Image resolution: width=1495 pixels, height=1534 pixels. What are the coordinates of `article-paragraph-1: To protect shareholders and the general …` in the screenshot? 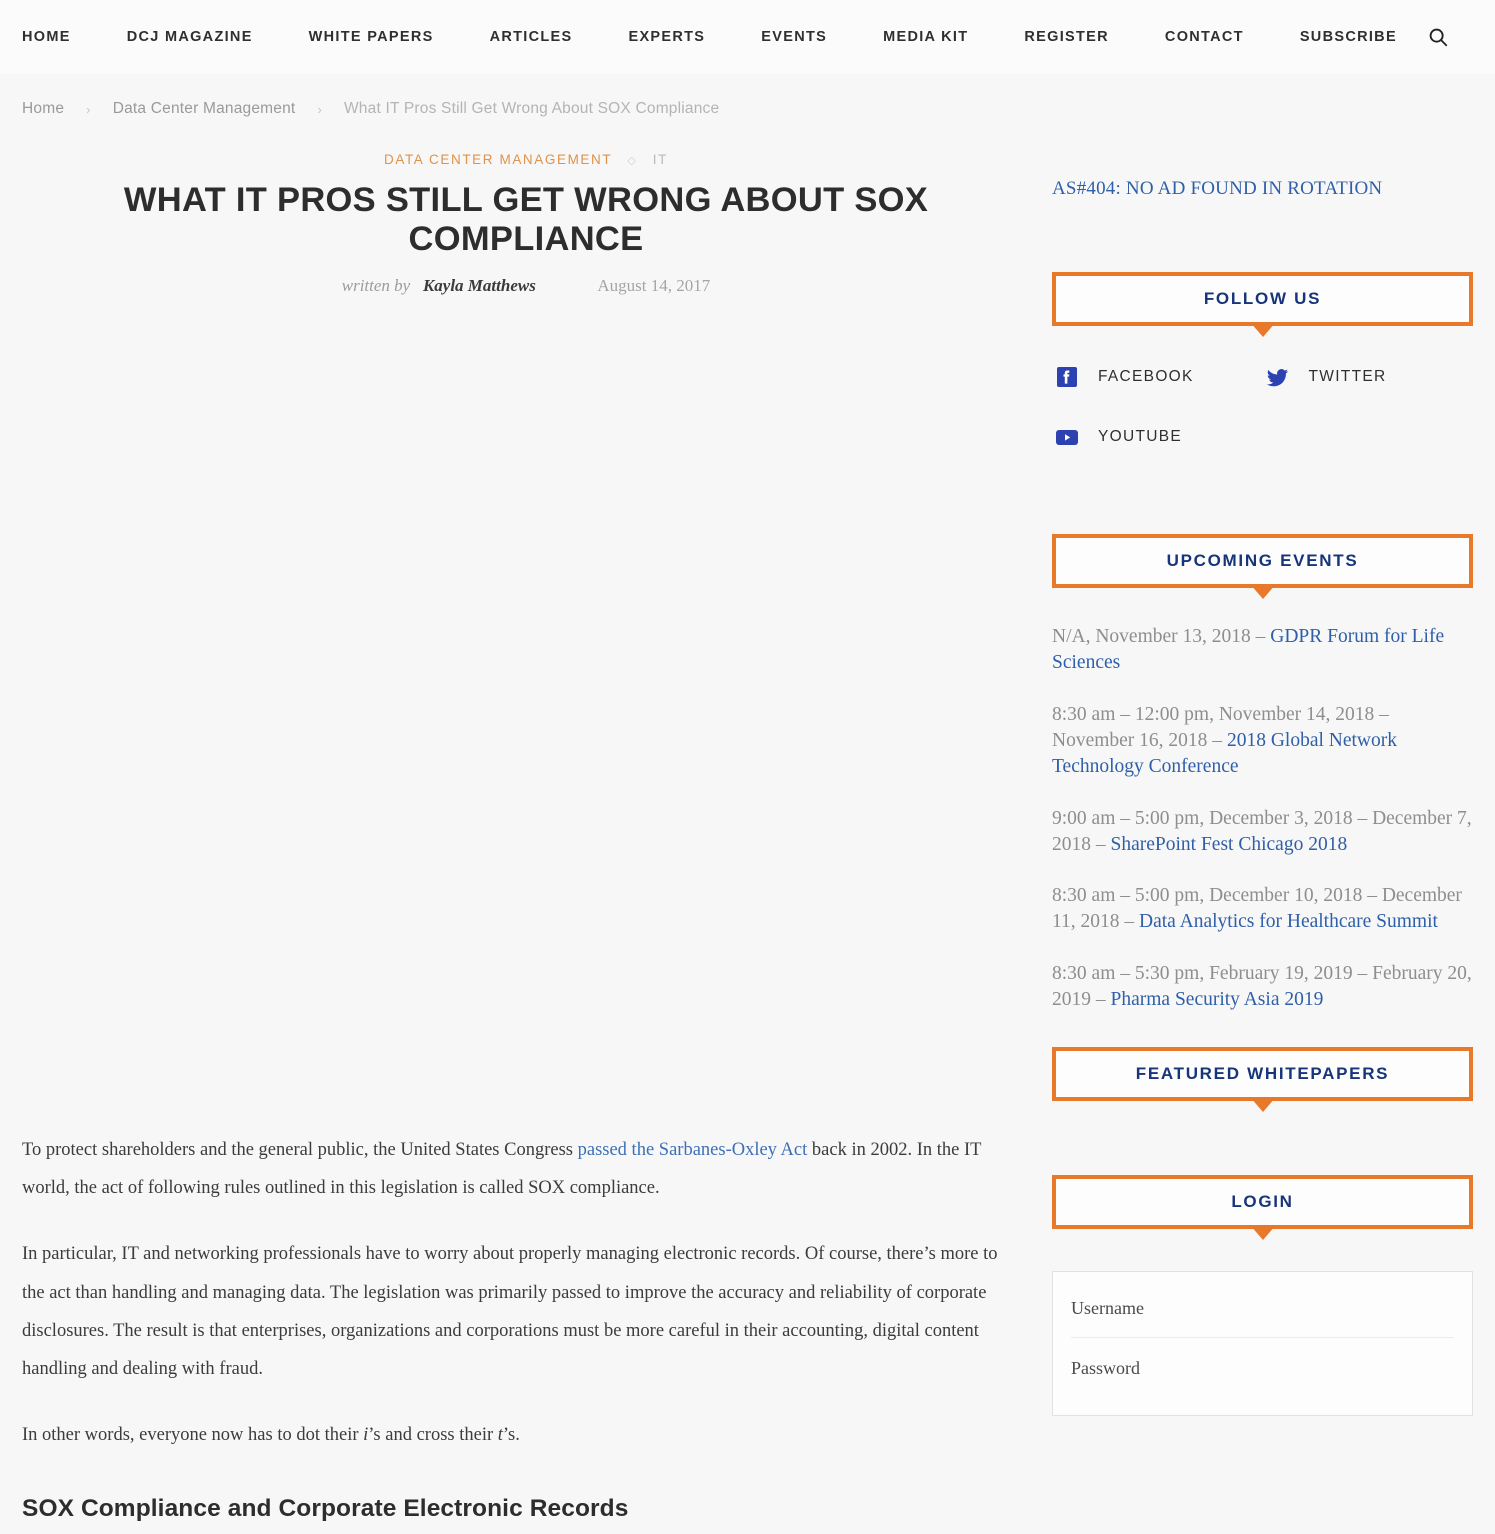 It's located at (516, 1169).